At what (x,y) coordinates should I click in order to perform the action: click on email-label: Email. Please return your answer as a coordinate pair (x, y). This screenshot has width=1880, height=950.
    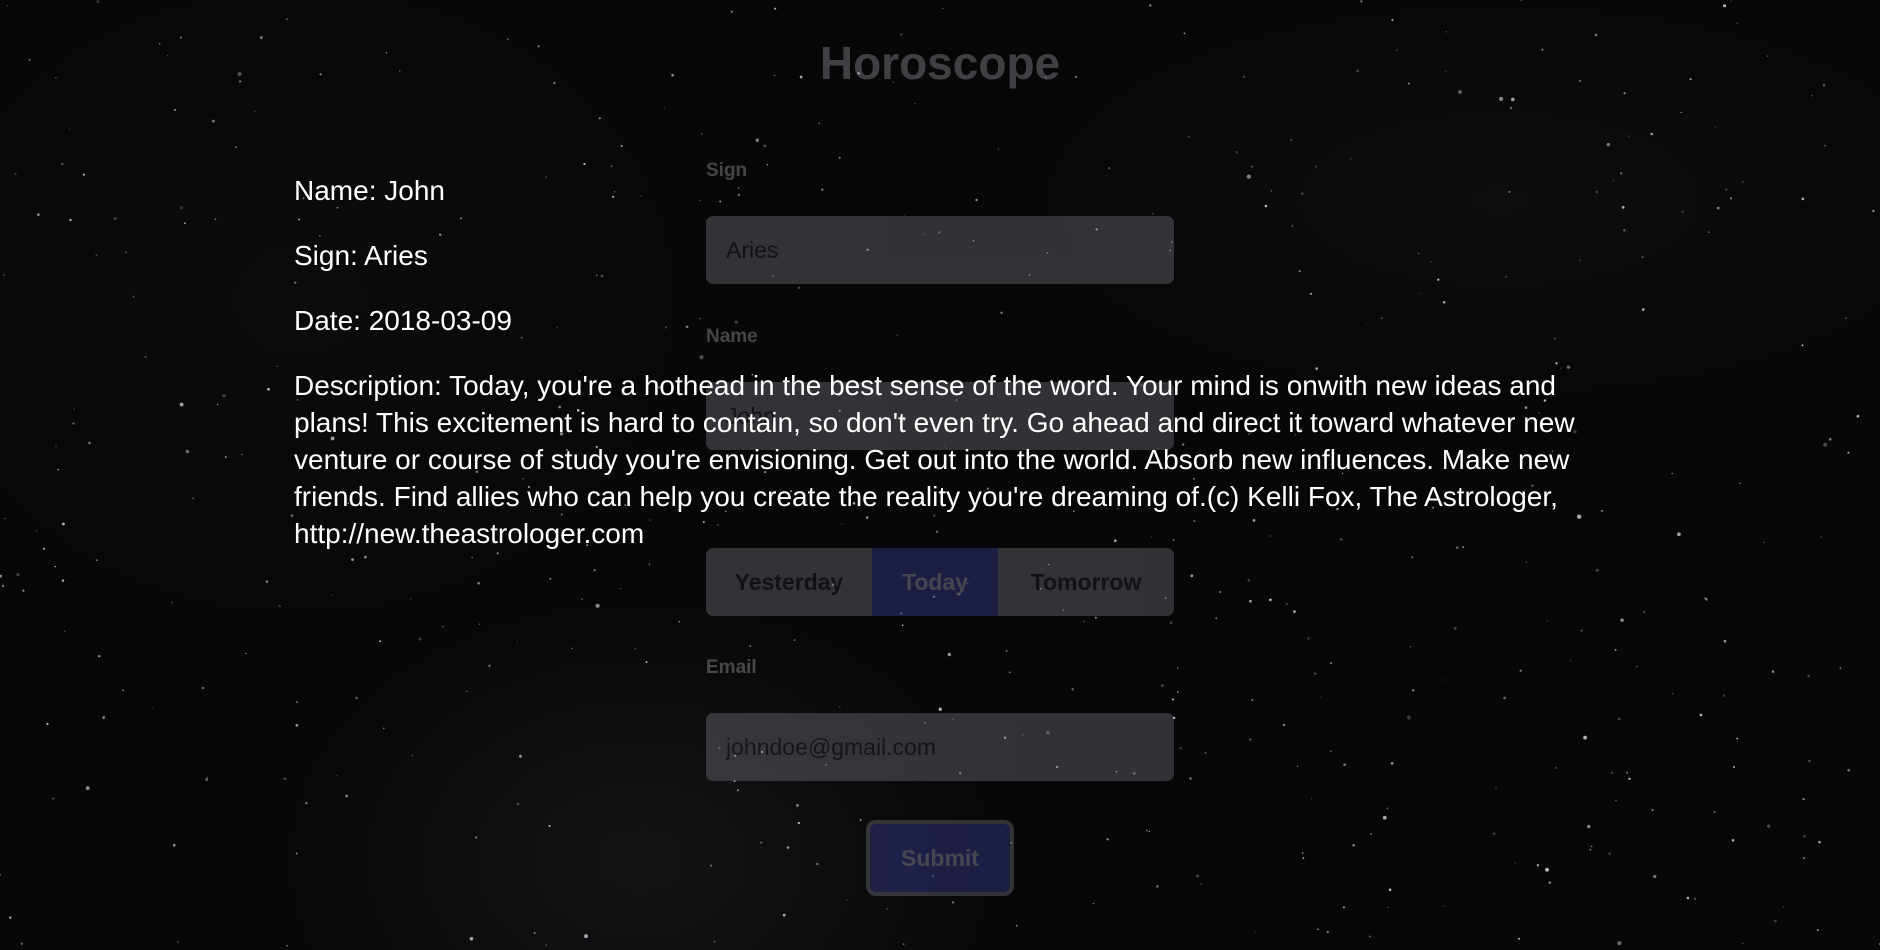
    Looking at the image, I should click on (731, 667).